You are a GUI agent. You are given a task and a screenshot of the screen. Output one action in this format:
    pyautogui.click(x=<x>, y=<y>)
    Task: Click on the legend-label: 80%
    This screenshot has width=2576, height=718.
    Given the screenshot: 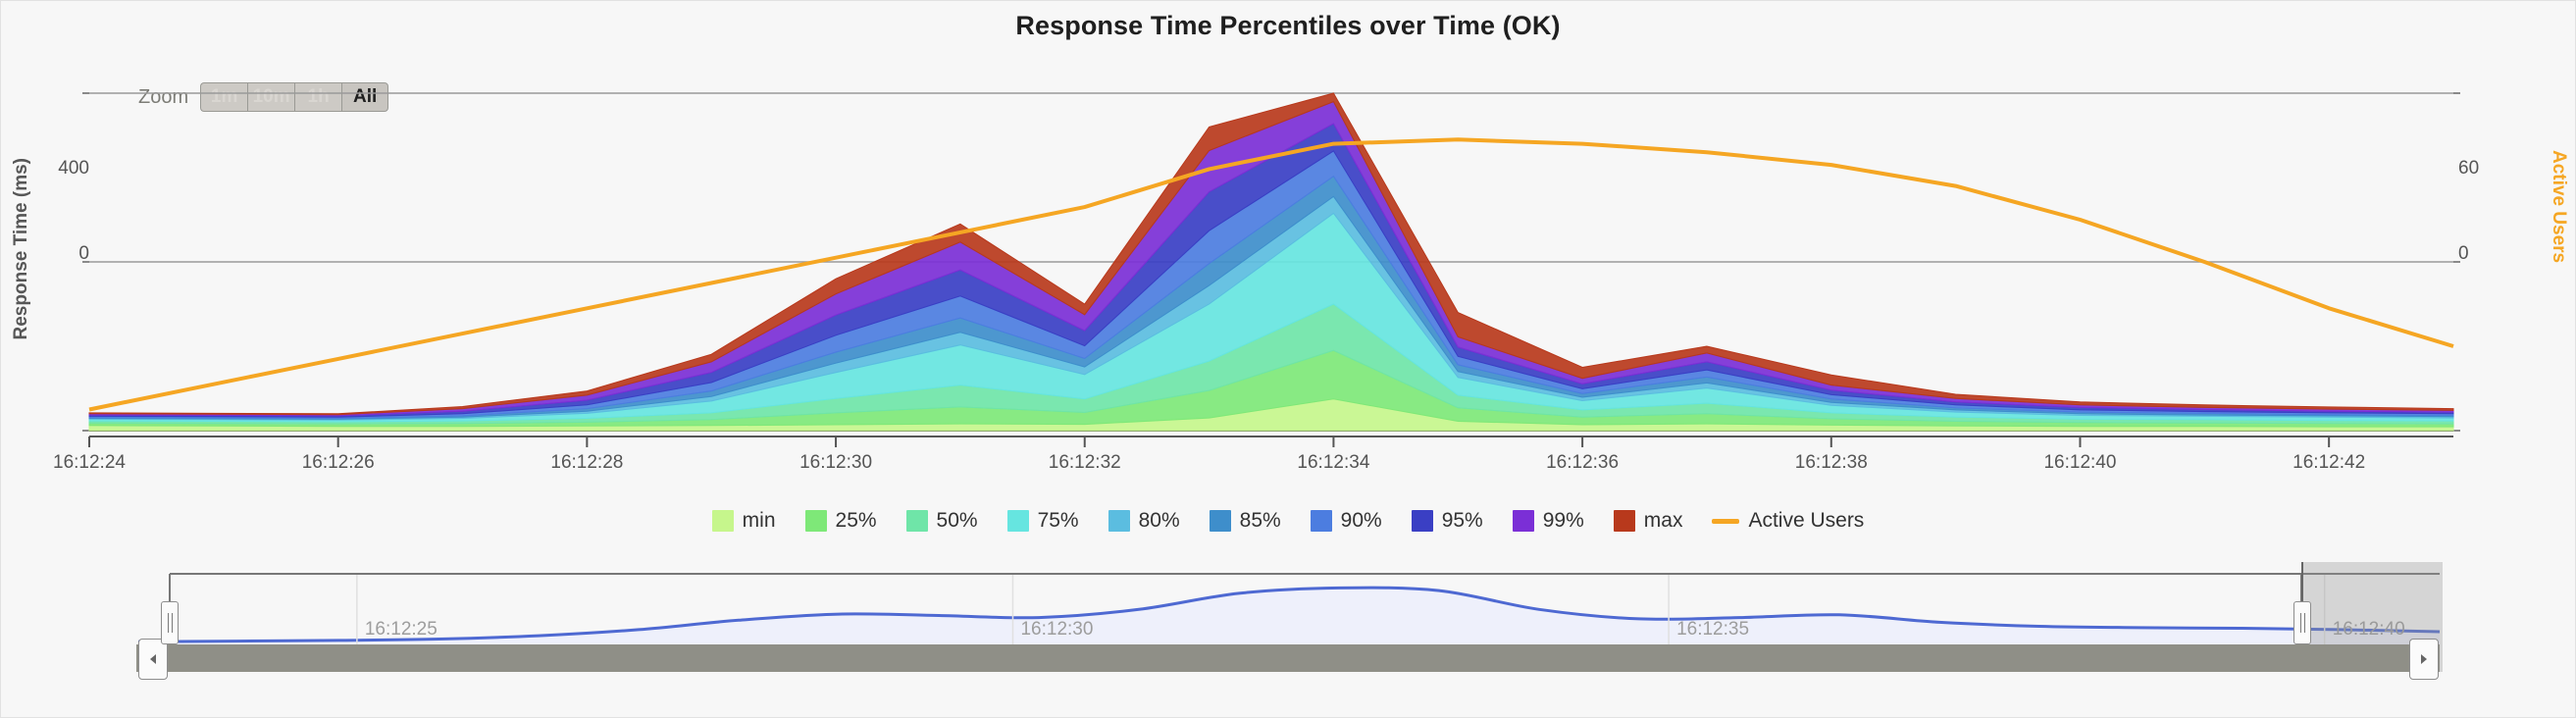 What is the action you would take?
    pyautogui.click(x=1159, y=520)
    